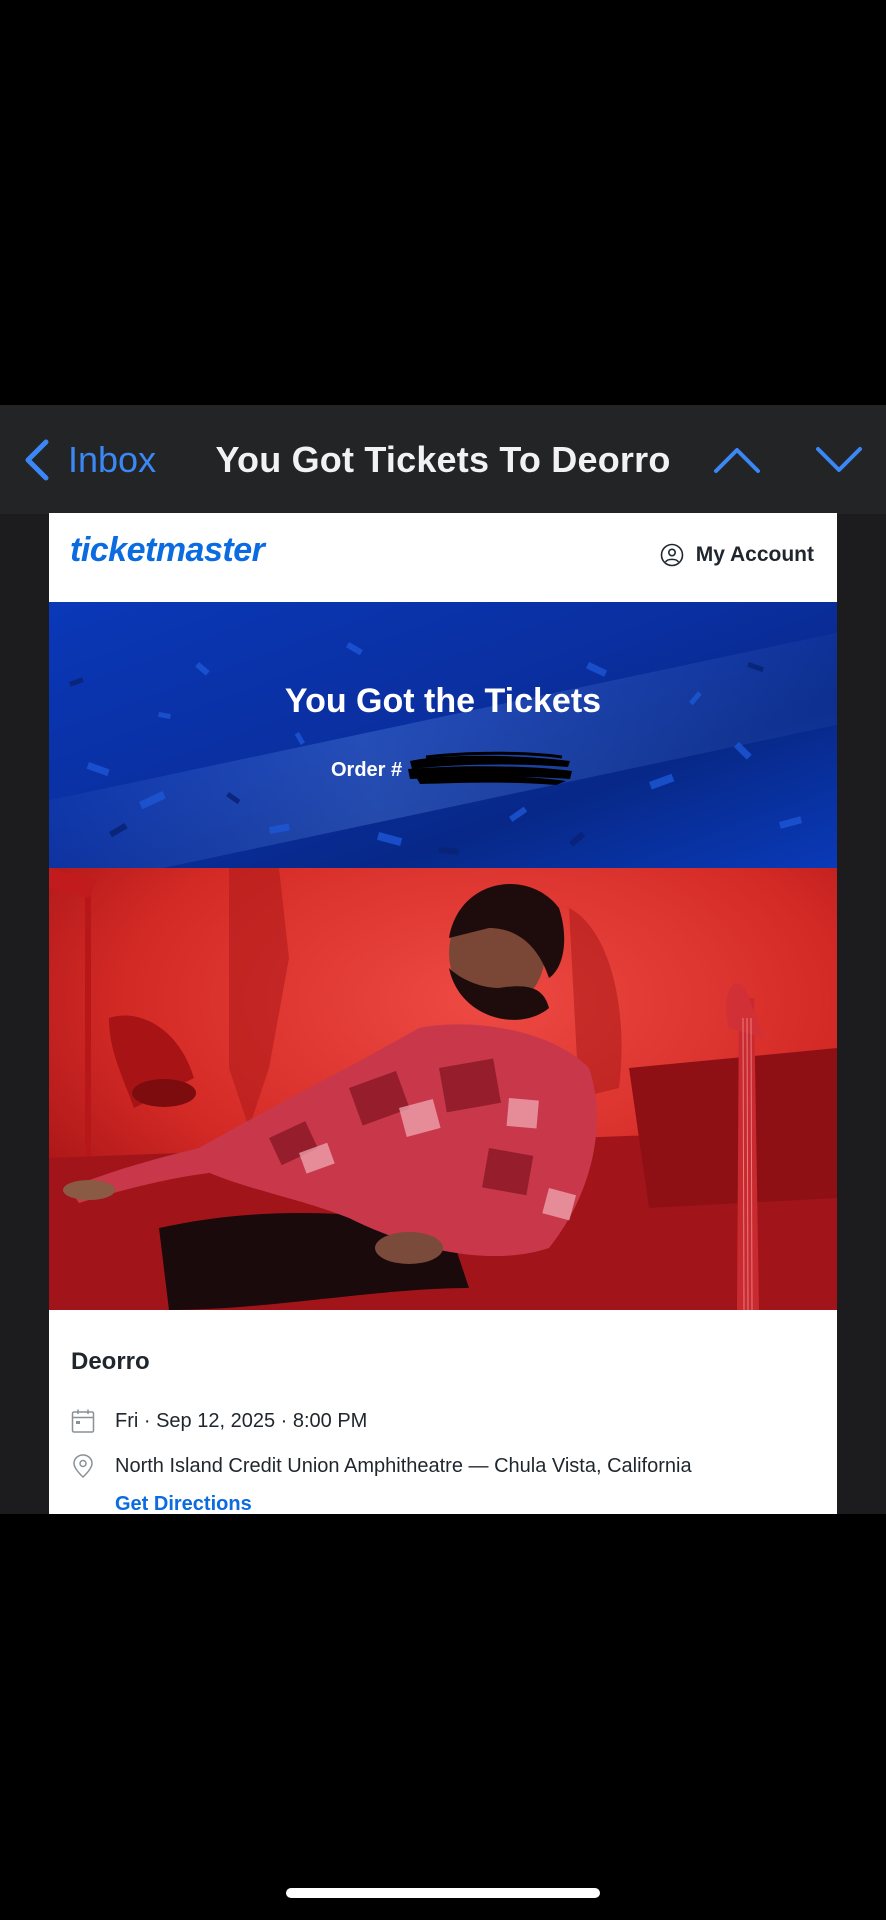  Describe the element at coordinates (443, 460) in the screenshot. I see `mail-nav-bar: Inbox You Got Tickets To Deorro` at that location.